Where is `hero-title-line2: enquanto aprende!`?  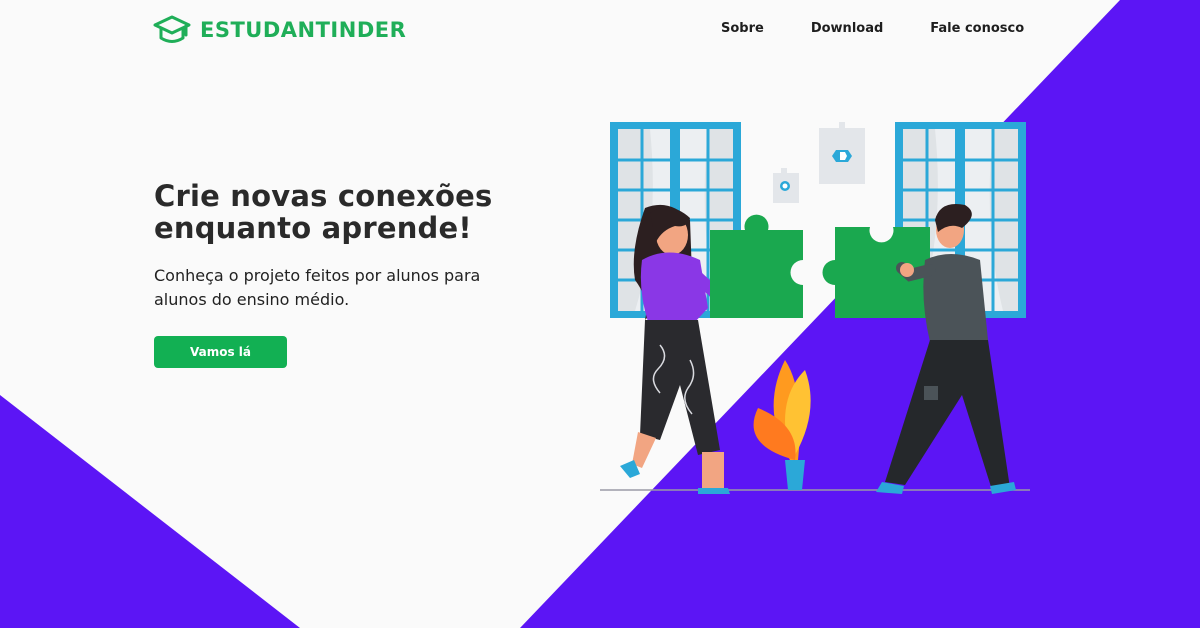 hero-title-line2: enquanto aprende! is located at coordinates (313, 228).